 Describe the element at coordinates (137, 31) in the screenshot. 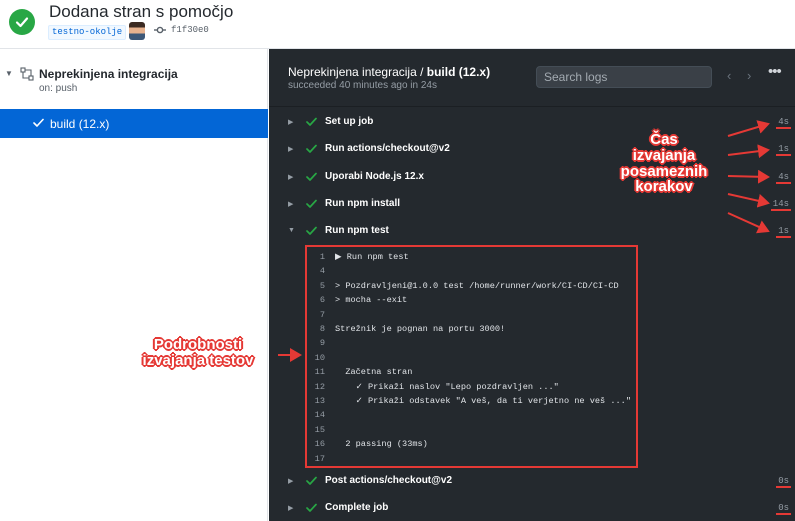

I see `avatar` at that location.